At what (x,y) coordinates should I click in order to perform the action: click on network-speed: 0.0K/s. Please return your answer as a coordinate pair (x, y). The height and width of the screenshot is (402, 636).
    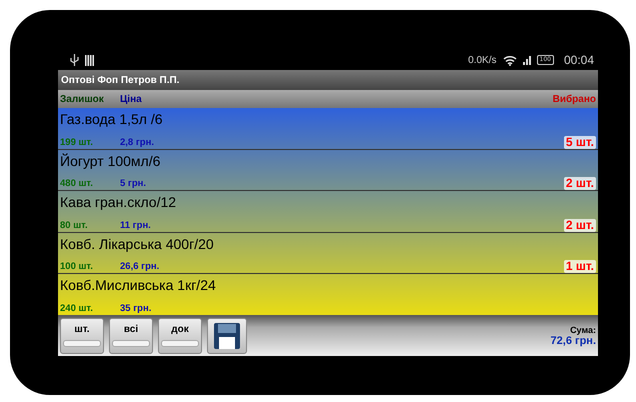
    Looking at the image, I should click on (482, 60).